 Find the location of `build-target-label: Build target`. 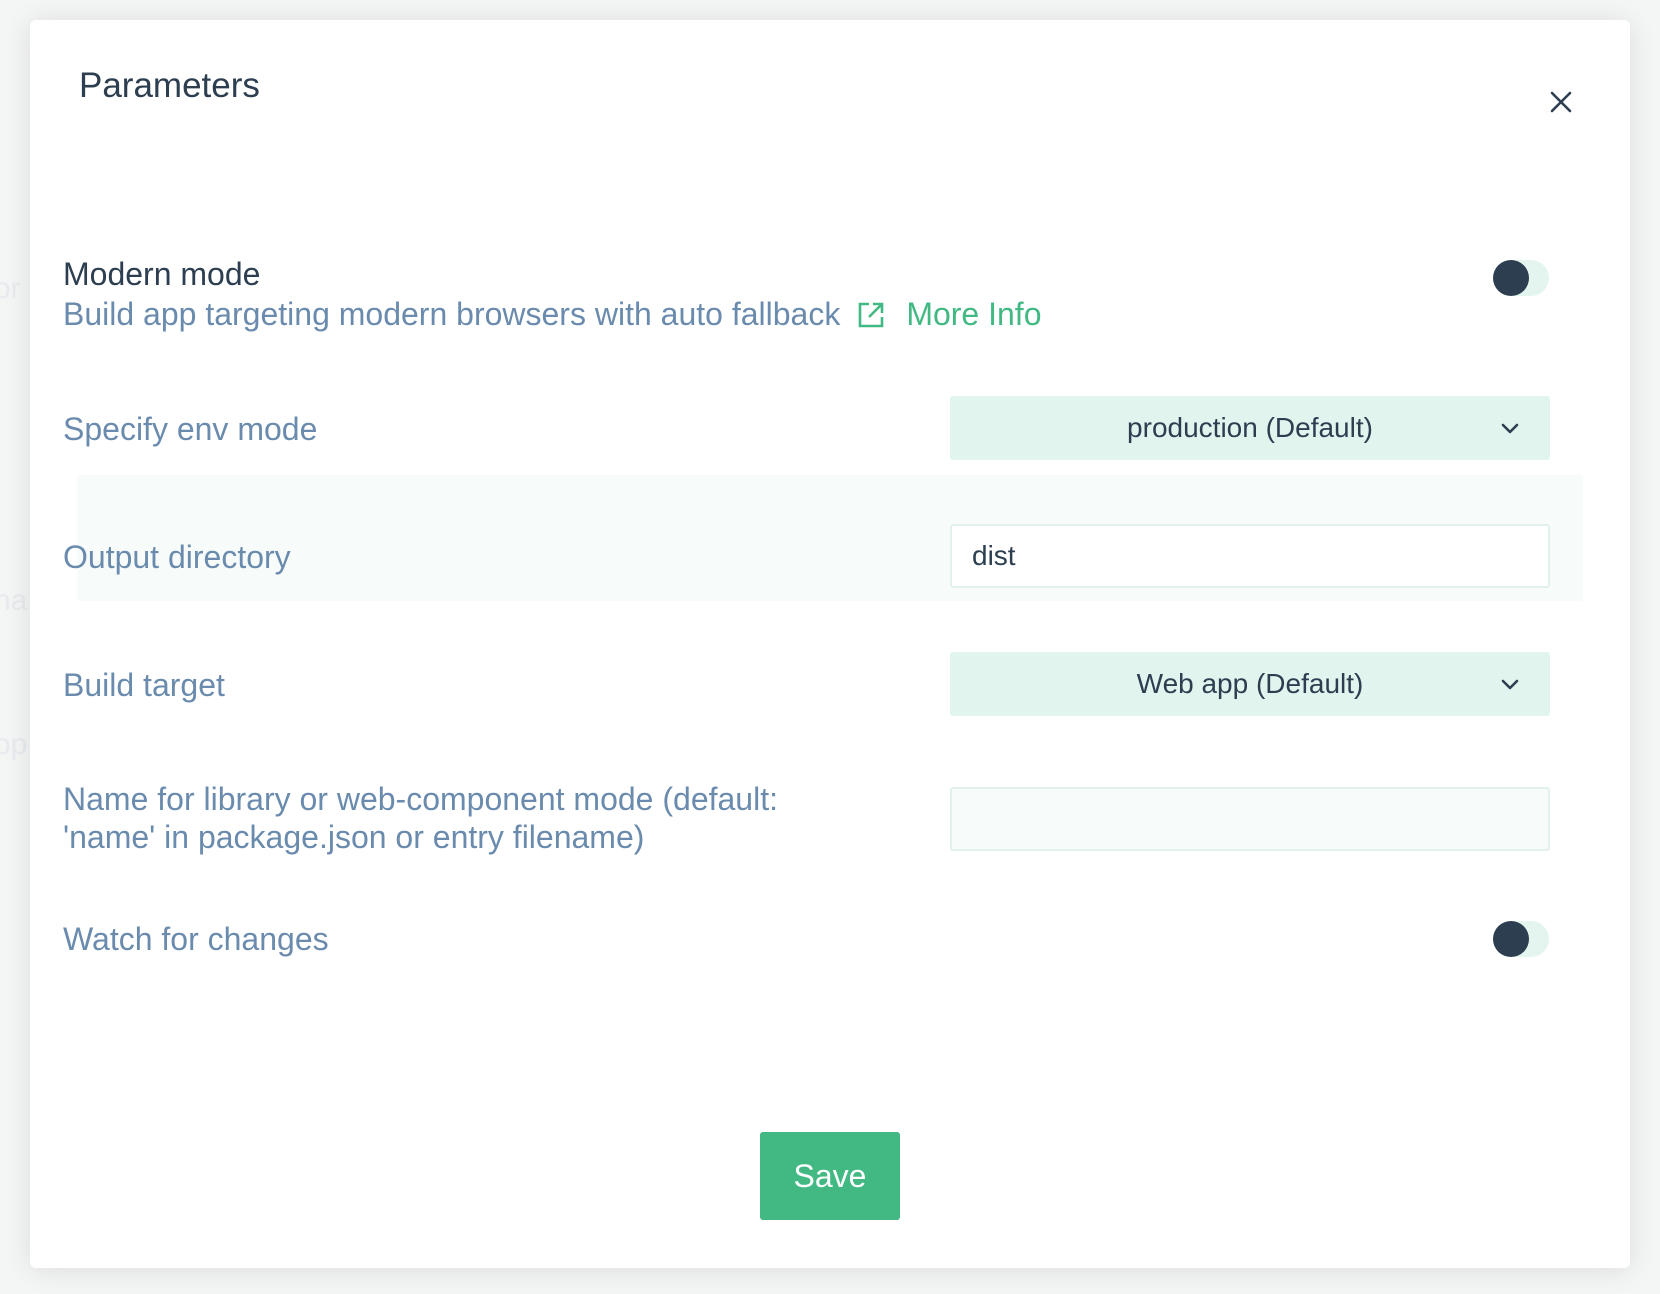

build-target-label: Build target is located at coordinates (144, 685).